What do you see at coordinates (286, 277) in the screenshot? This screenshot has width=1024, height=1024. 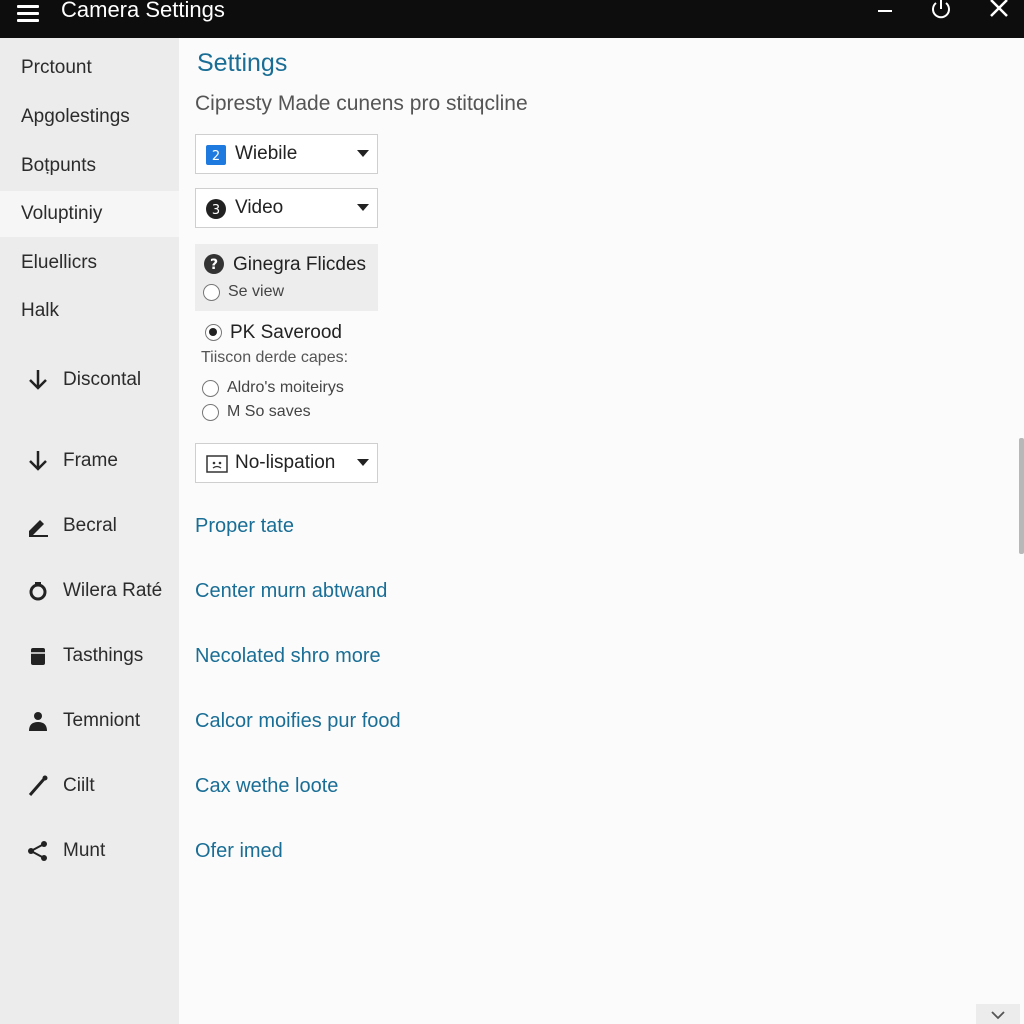 I see `group-box: ? Ginegra Flicdes Se view` at bounding box center [286, 277].